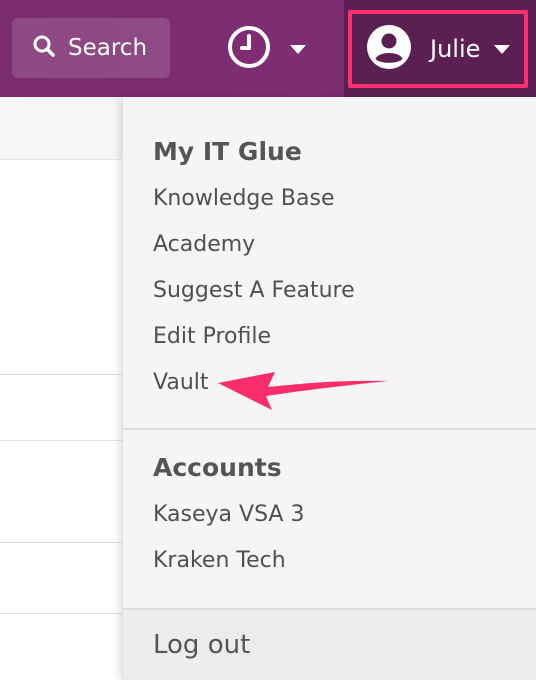  I want to click on menu-item-academy: Academy, so click(204, 244).